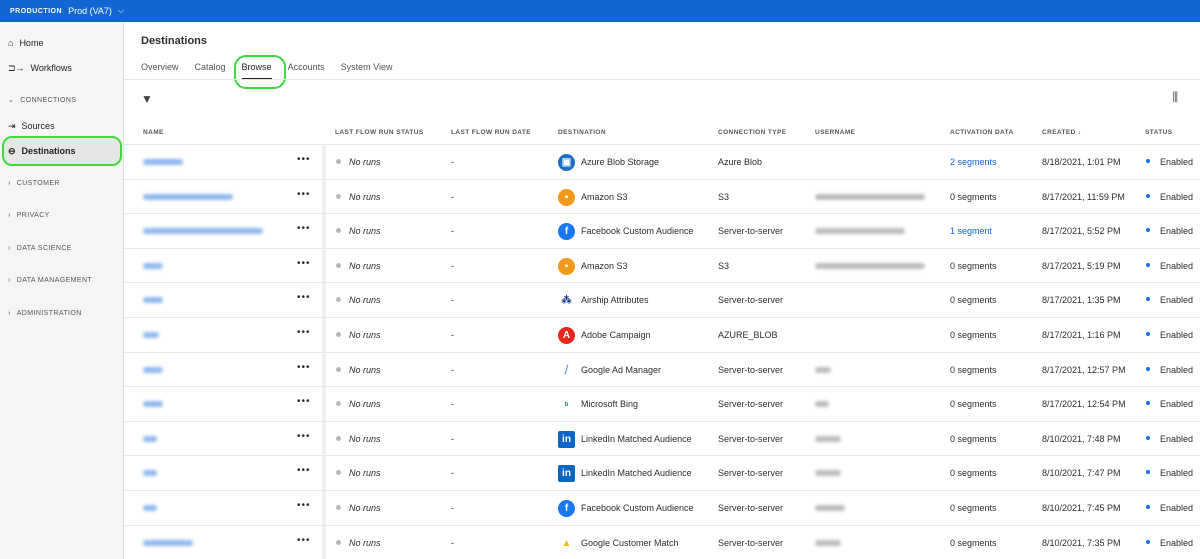 The width and height of the screenshot is (1200, 559). What do you see at coordinates (147, 99) in the screenshot?
I see `filter-icon: ▼` at bounding box center [147, 99].